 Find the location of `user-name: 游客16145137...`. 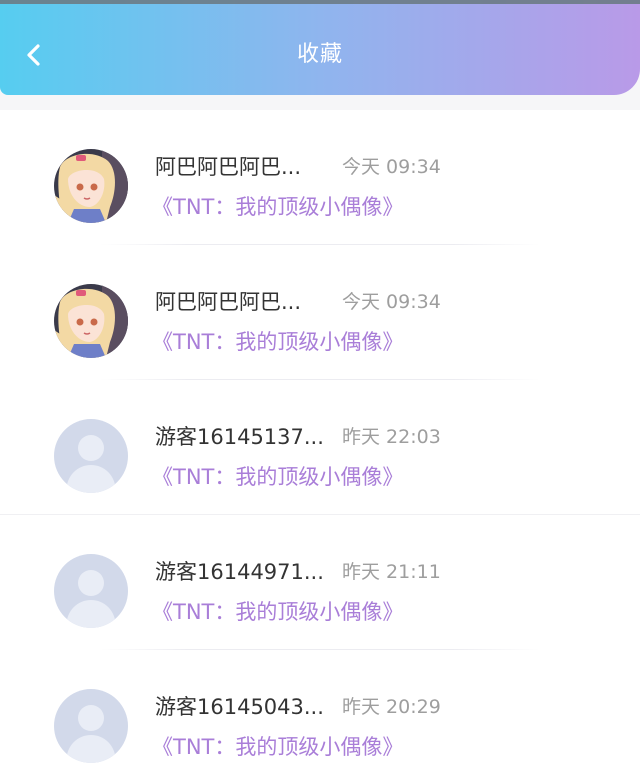

user-name: 游客16145137... is located at coordinates (239, 437).